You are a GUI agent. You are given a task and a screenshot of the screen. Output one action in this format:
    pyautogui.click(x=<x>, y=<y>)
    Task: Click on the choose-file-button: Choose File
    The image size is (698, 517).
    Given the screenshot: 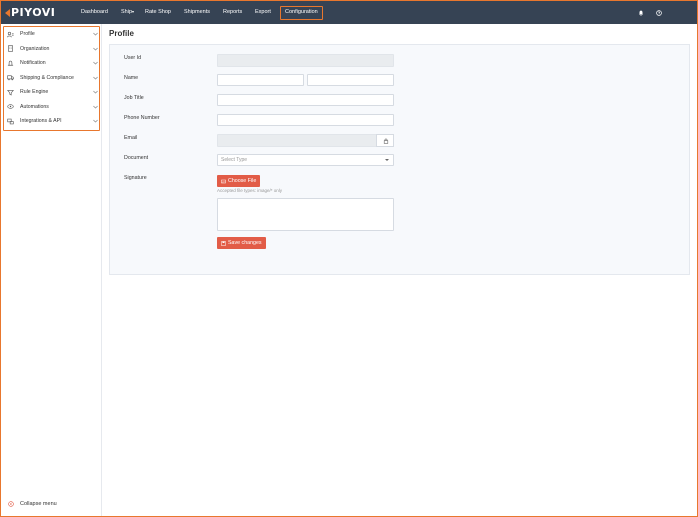 What is the action you would take?
    pyautogui.click(x=239, y=181)
    